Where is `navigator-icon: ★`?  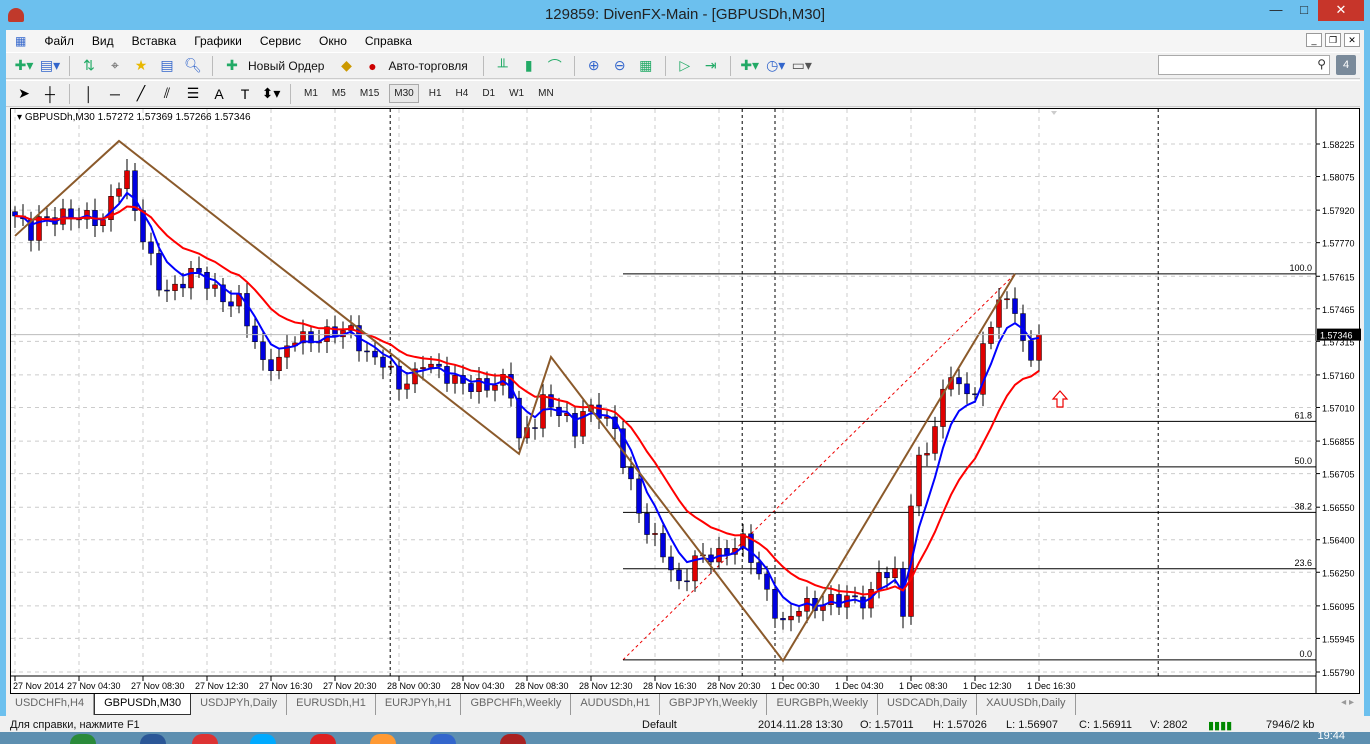 navigator-icon: ★ is located at coordinates (141, 66).